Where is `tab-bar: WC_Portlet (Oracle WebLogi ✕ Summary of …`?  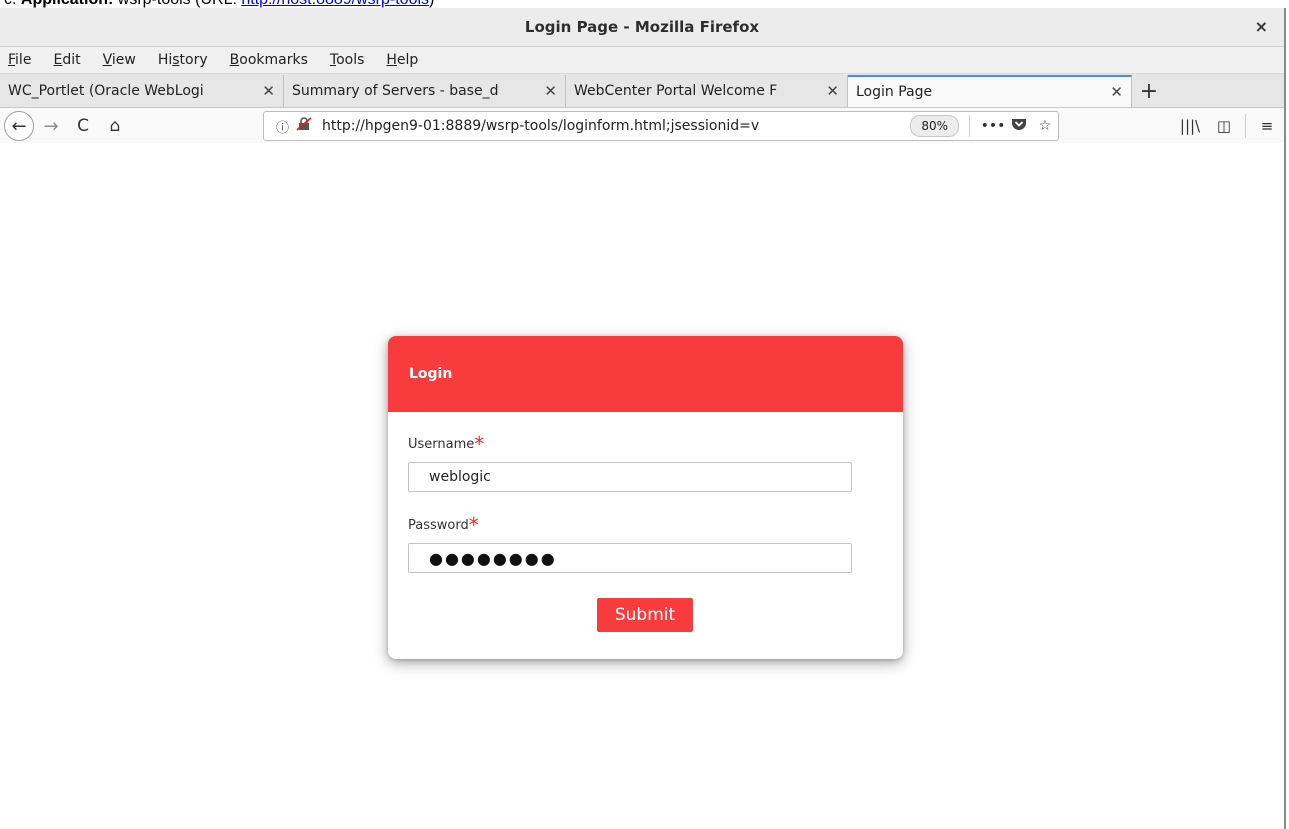
tab-bar: WC_Portlet (Oracle WebLogi ✕ Summary of … is located at coordinates (642, 91).